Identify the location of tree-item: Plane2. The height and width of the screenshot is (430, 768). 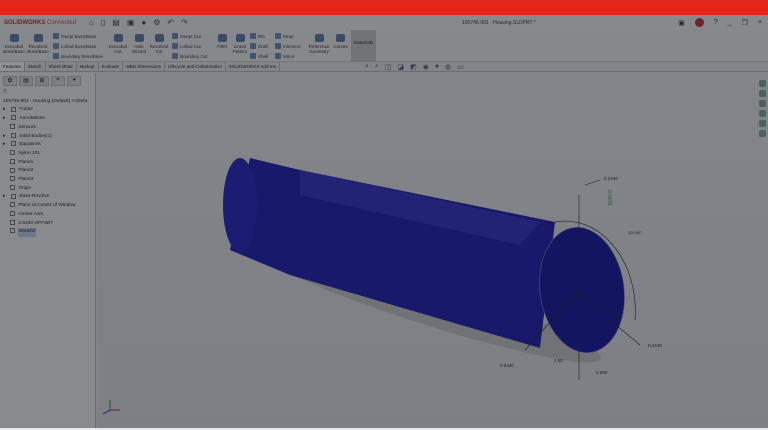
(49, 171).